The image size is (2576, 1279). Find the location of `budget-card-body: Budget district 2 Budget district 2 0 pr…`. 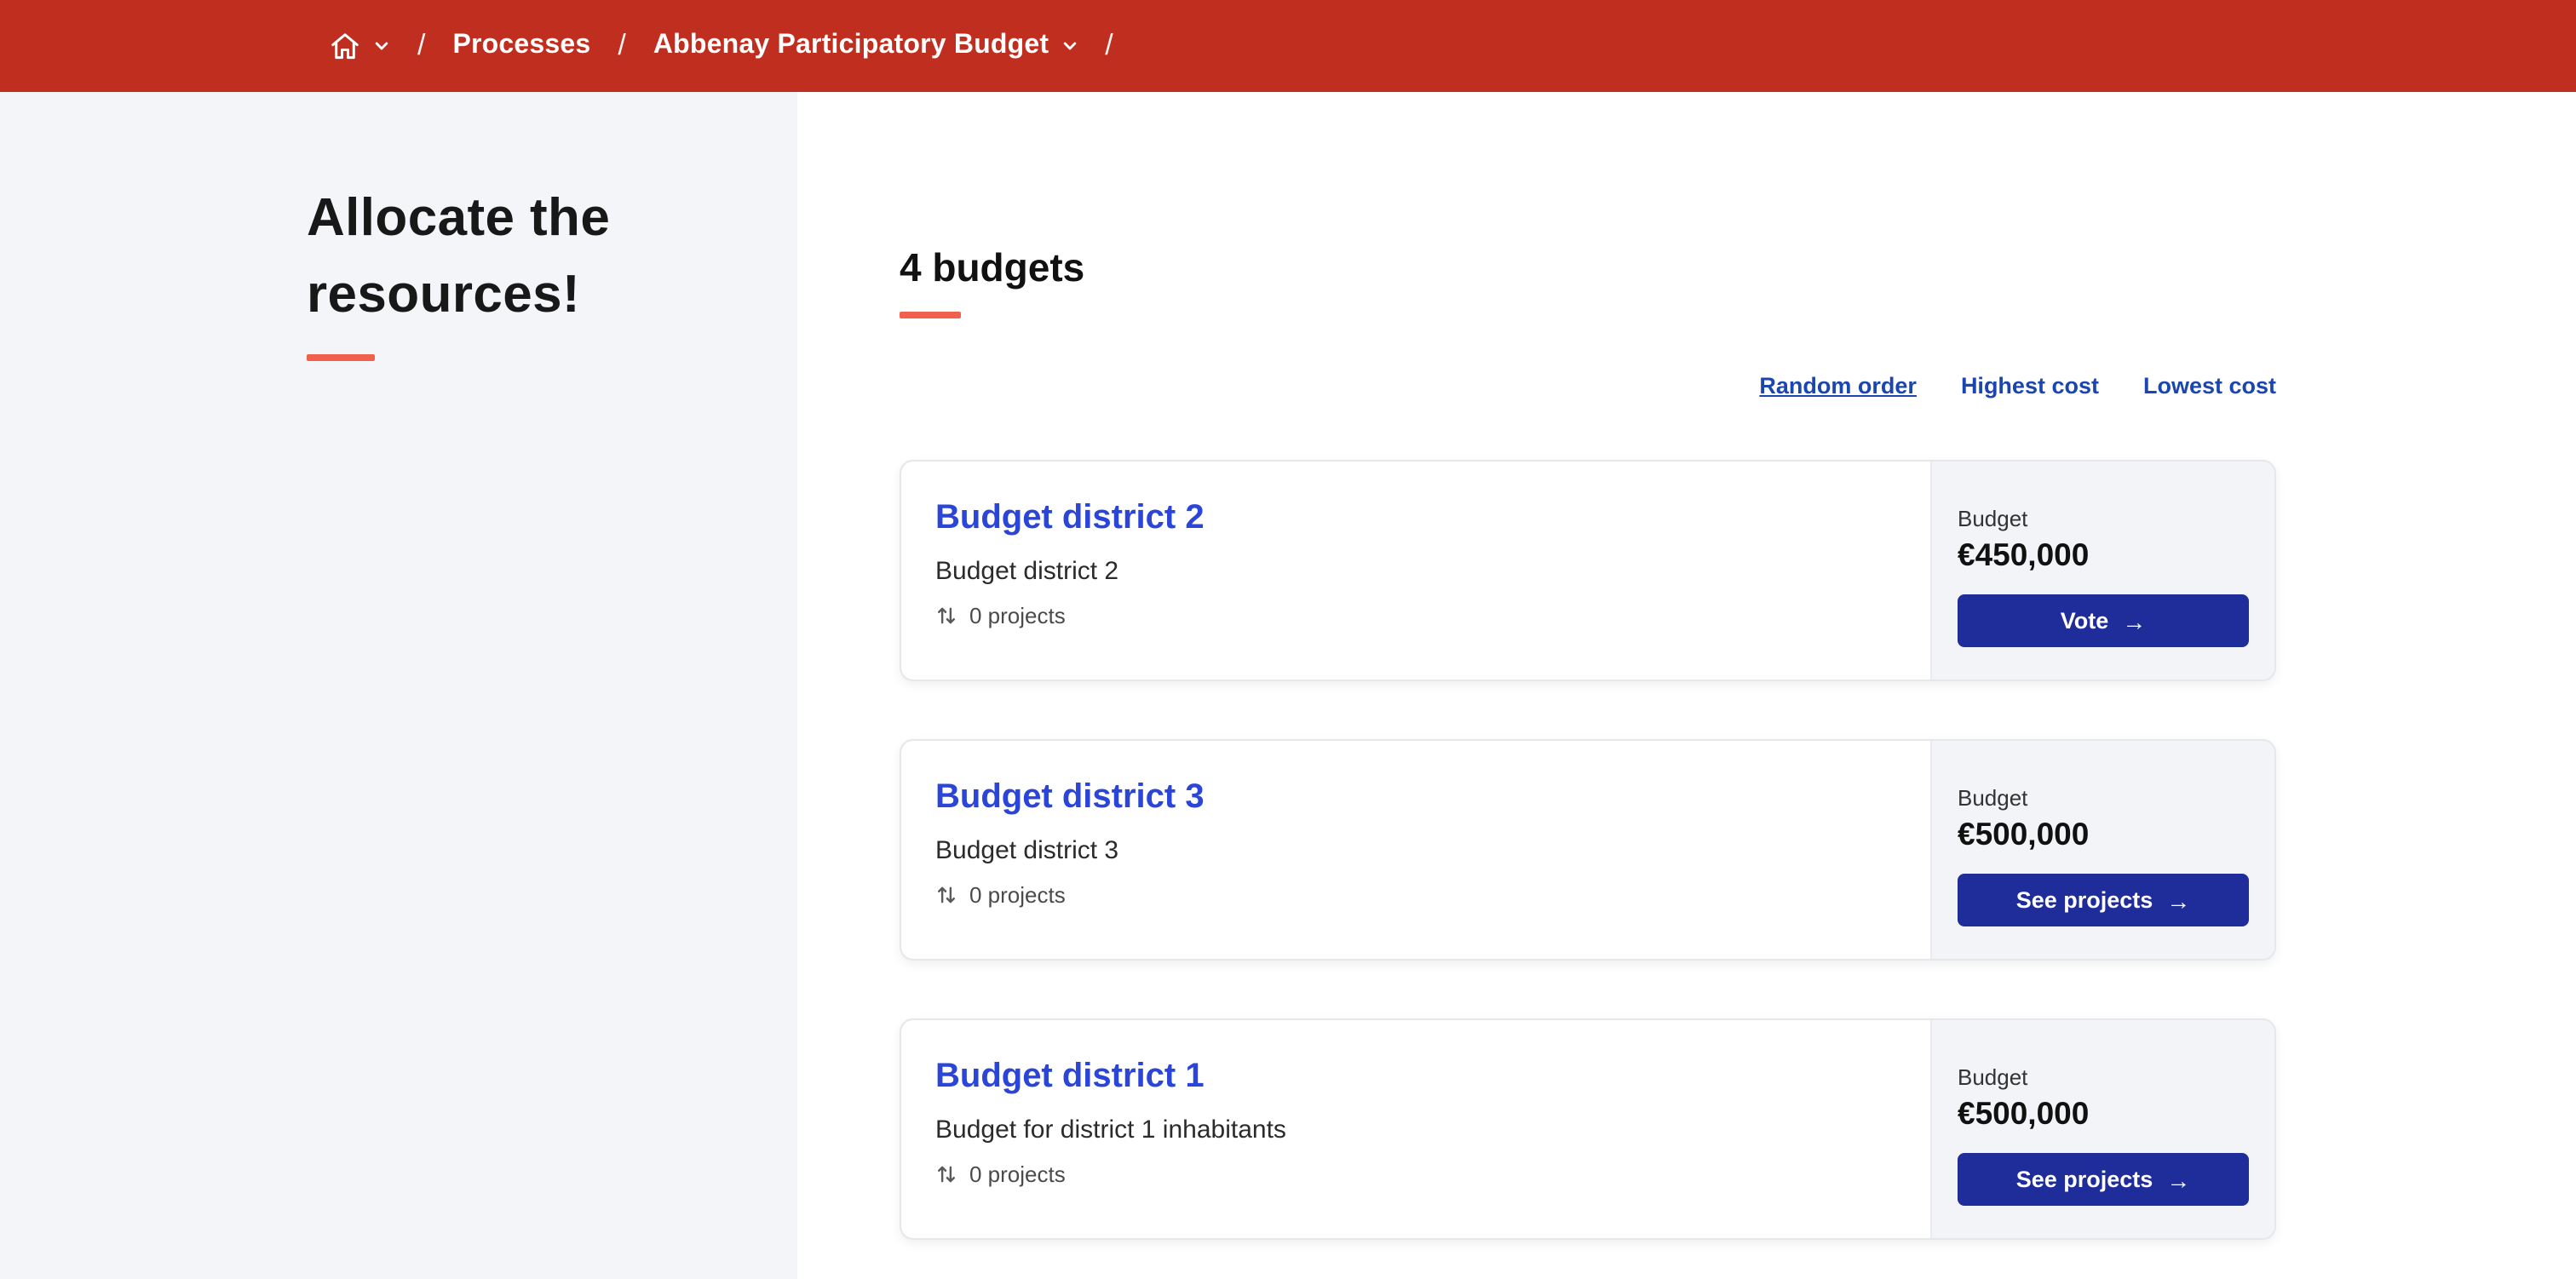

budget-card-body: Budget district 2 Budget district 2 0 pr… is located at coordinates (1416, 571).